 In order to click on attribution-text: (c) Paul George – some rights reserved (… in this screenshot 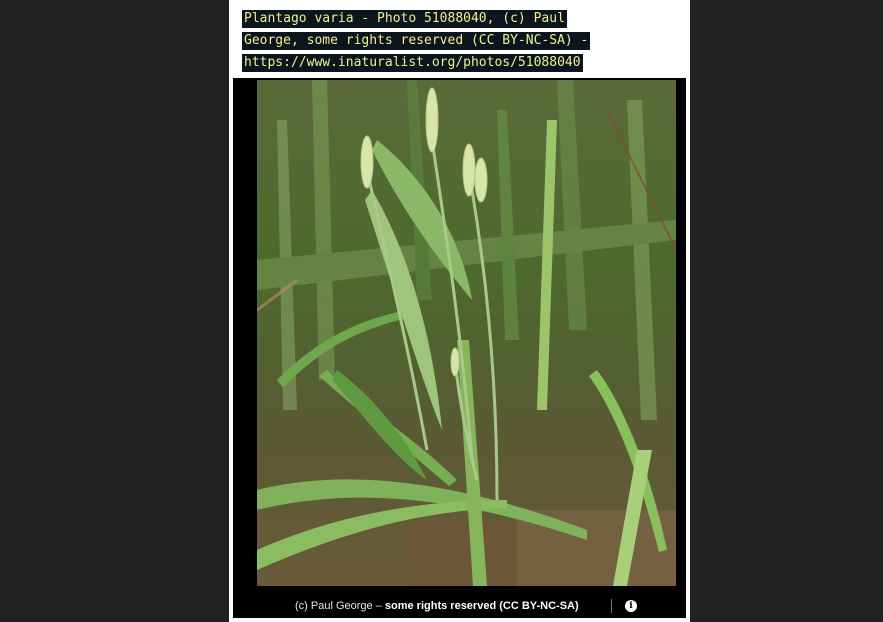, I will do `click(437, 606)`.